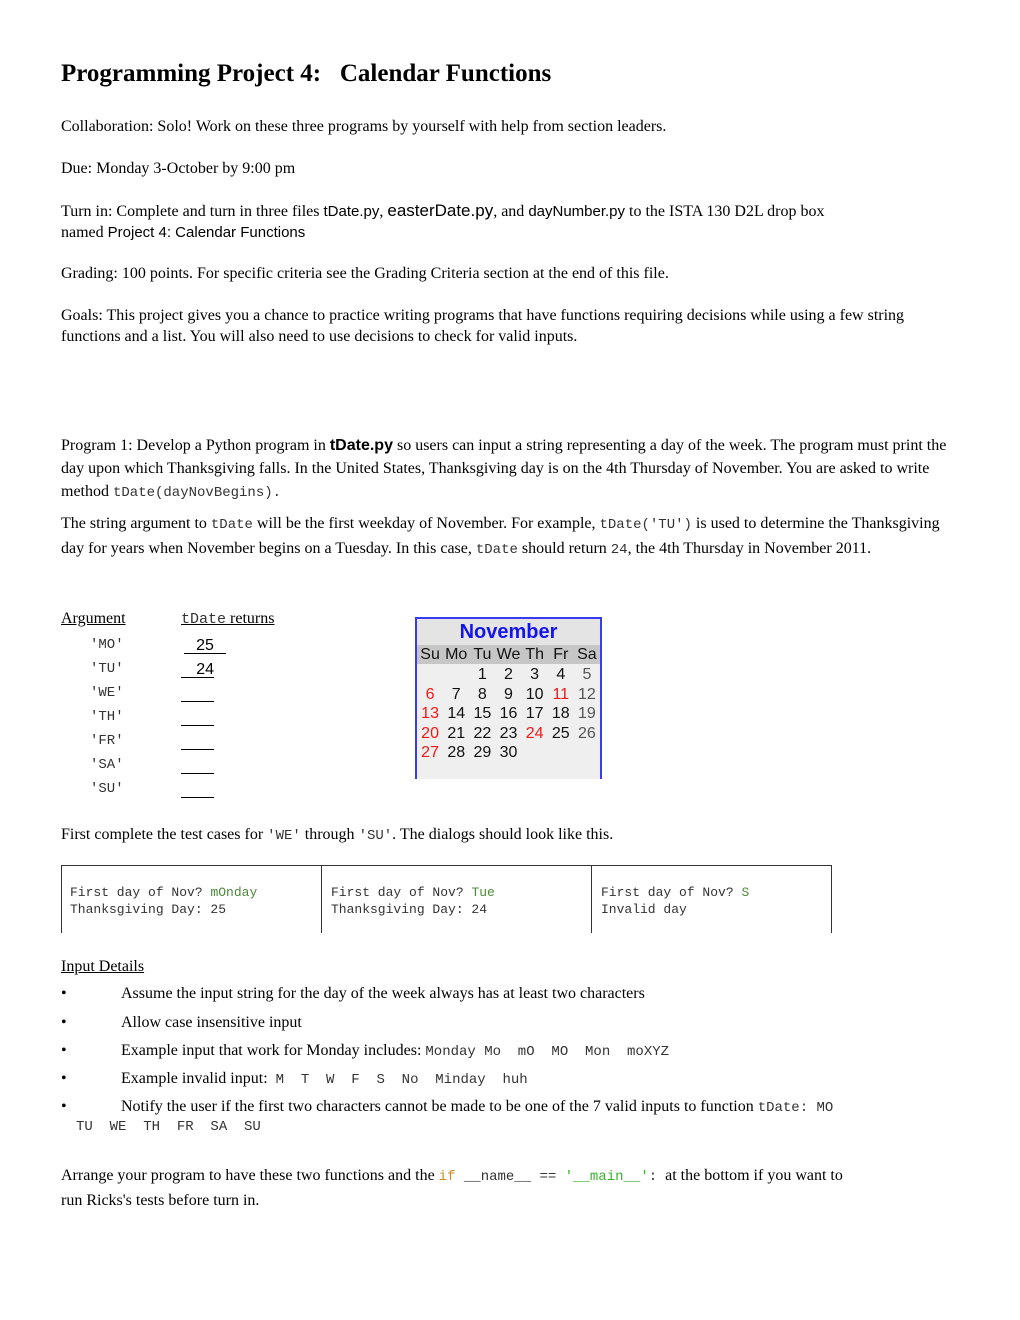 The height and width of the screenshot is (1320, 1020). Describe the element at coordinates (430, 733) in the screenshot. I see `calendar-day: 20` at that location.